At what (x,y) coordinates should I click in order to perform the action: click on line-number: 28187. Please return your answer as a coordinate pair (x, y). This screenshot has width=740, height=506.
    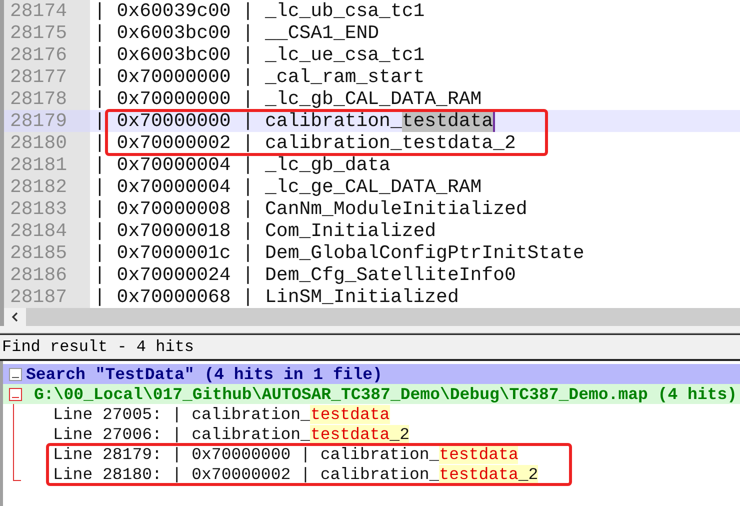
    Looking at the image, I should click on (47, 297).